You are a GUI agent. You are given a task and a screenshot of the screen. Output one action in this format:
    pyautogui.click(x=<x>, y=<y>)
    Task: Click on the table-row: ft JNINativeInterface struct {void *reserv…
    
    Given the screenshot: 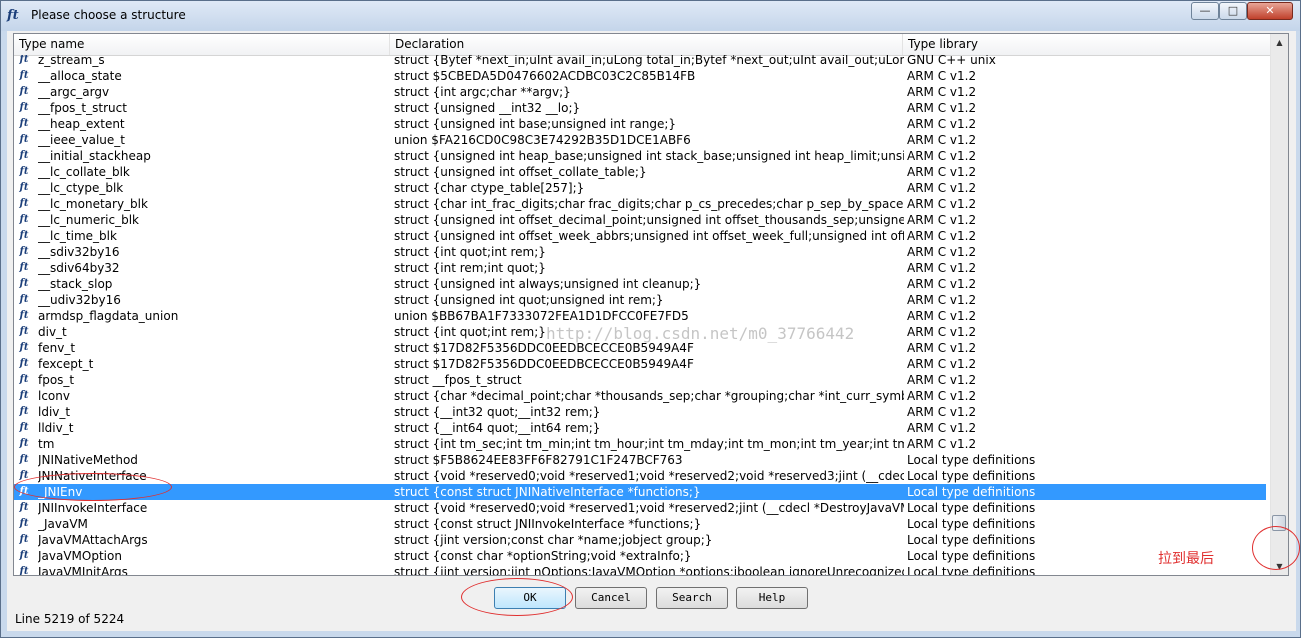 What is the action you would take?
    pyautogui.click(x=640, y=476)
    